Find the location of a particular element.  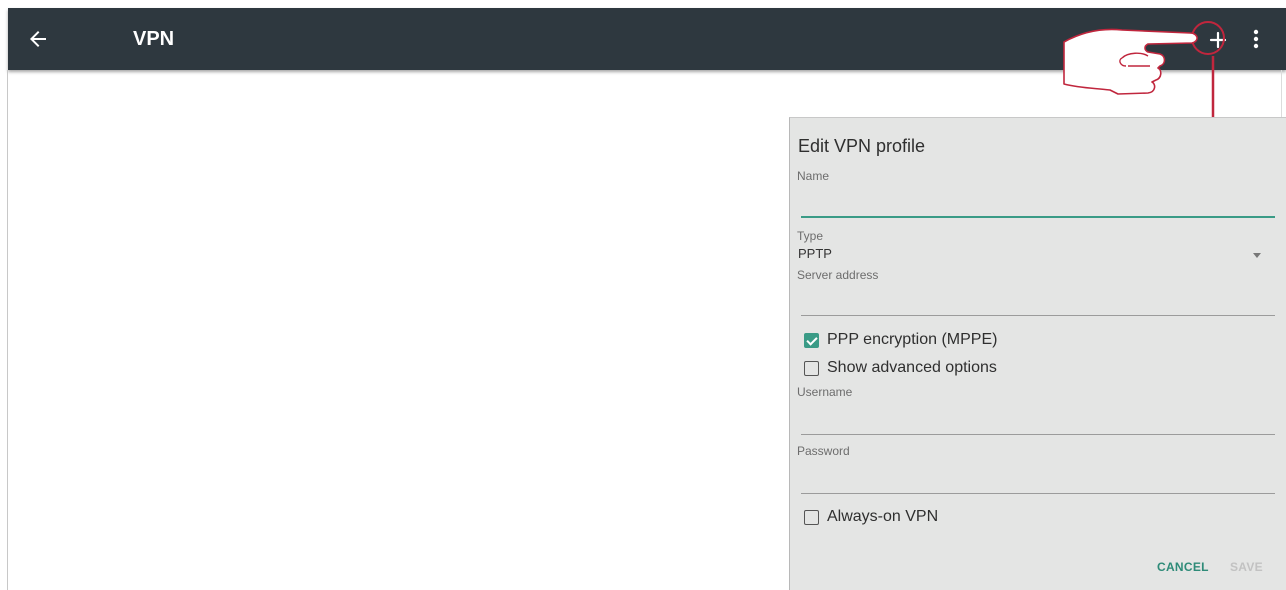

advanced-options-label: Show advanced options is located at coordinates (912, 367).